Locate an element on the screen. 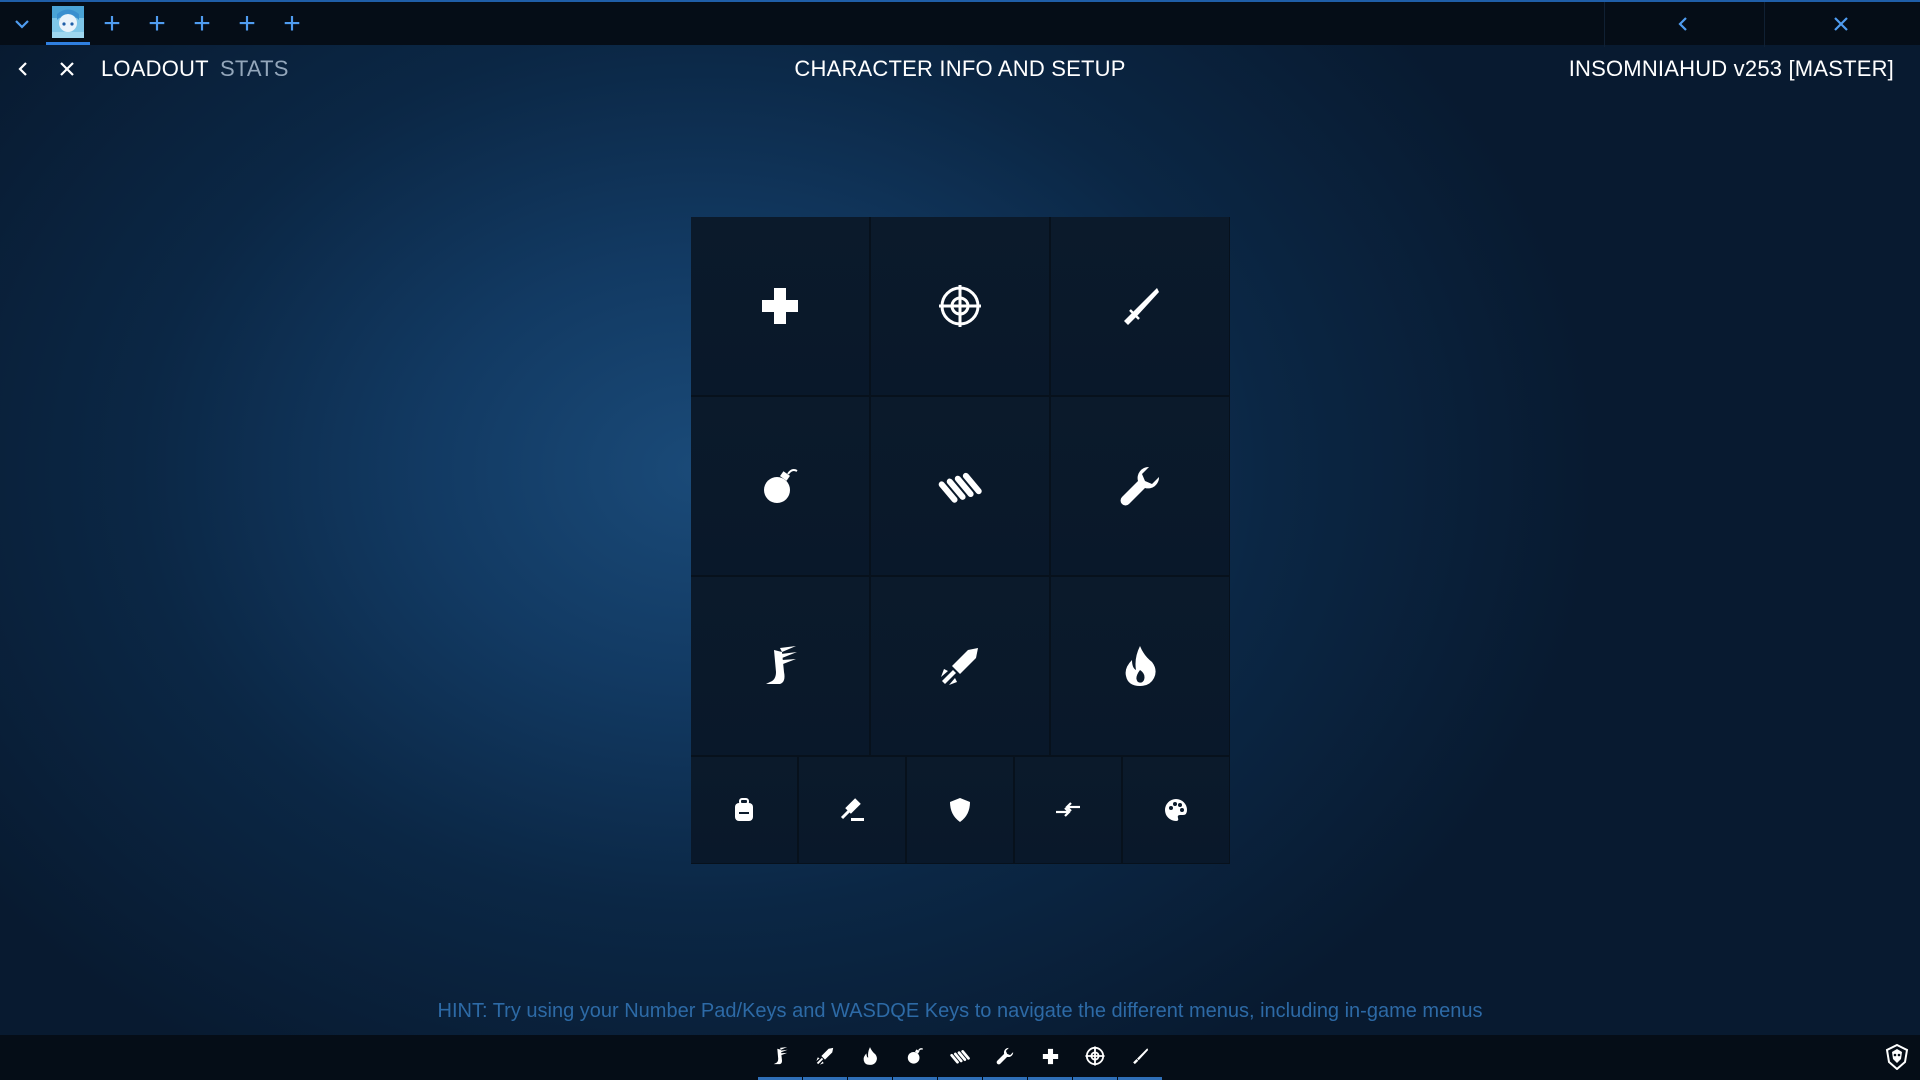 The height and width of the screenshot is (1080, 1920). quickbar-crosshair is located at coordinates (1095, 1057).